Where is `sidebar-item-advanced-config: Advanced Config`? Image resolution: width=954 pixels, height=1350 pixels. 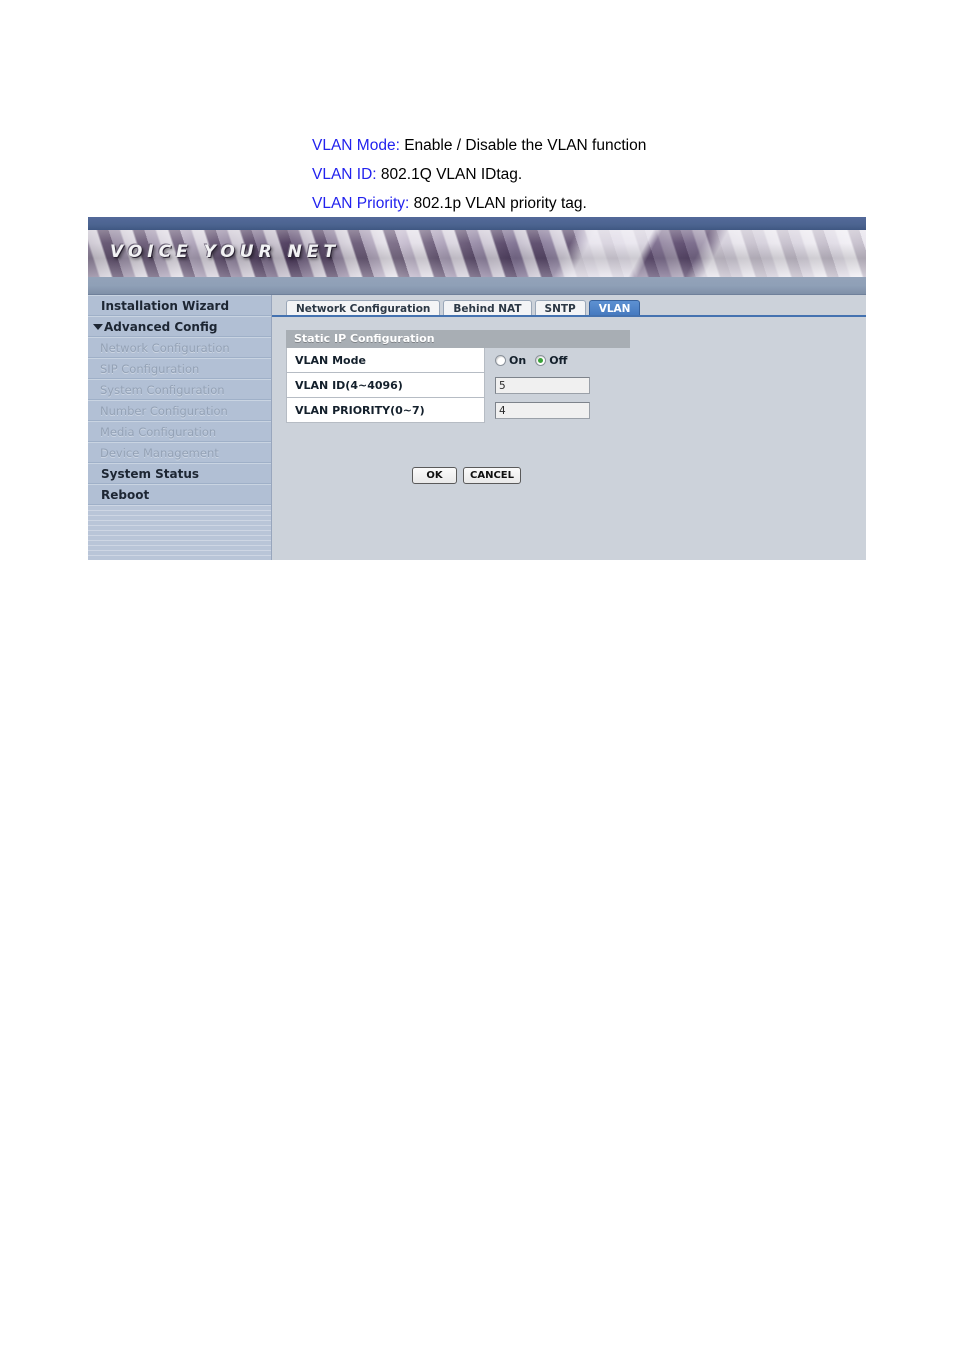 sidebar-item-advanced-config: Advanced Config is located at coordinates (179, 326).